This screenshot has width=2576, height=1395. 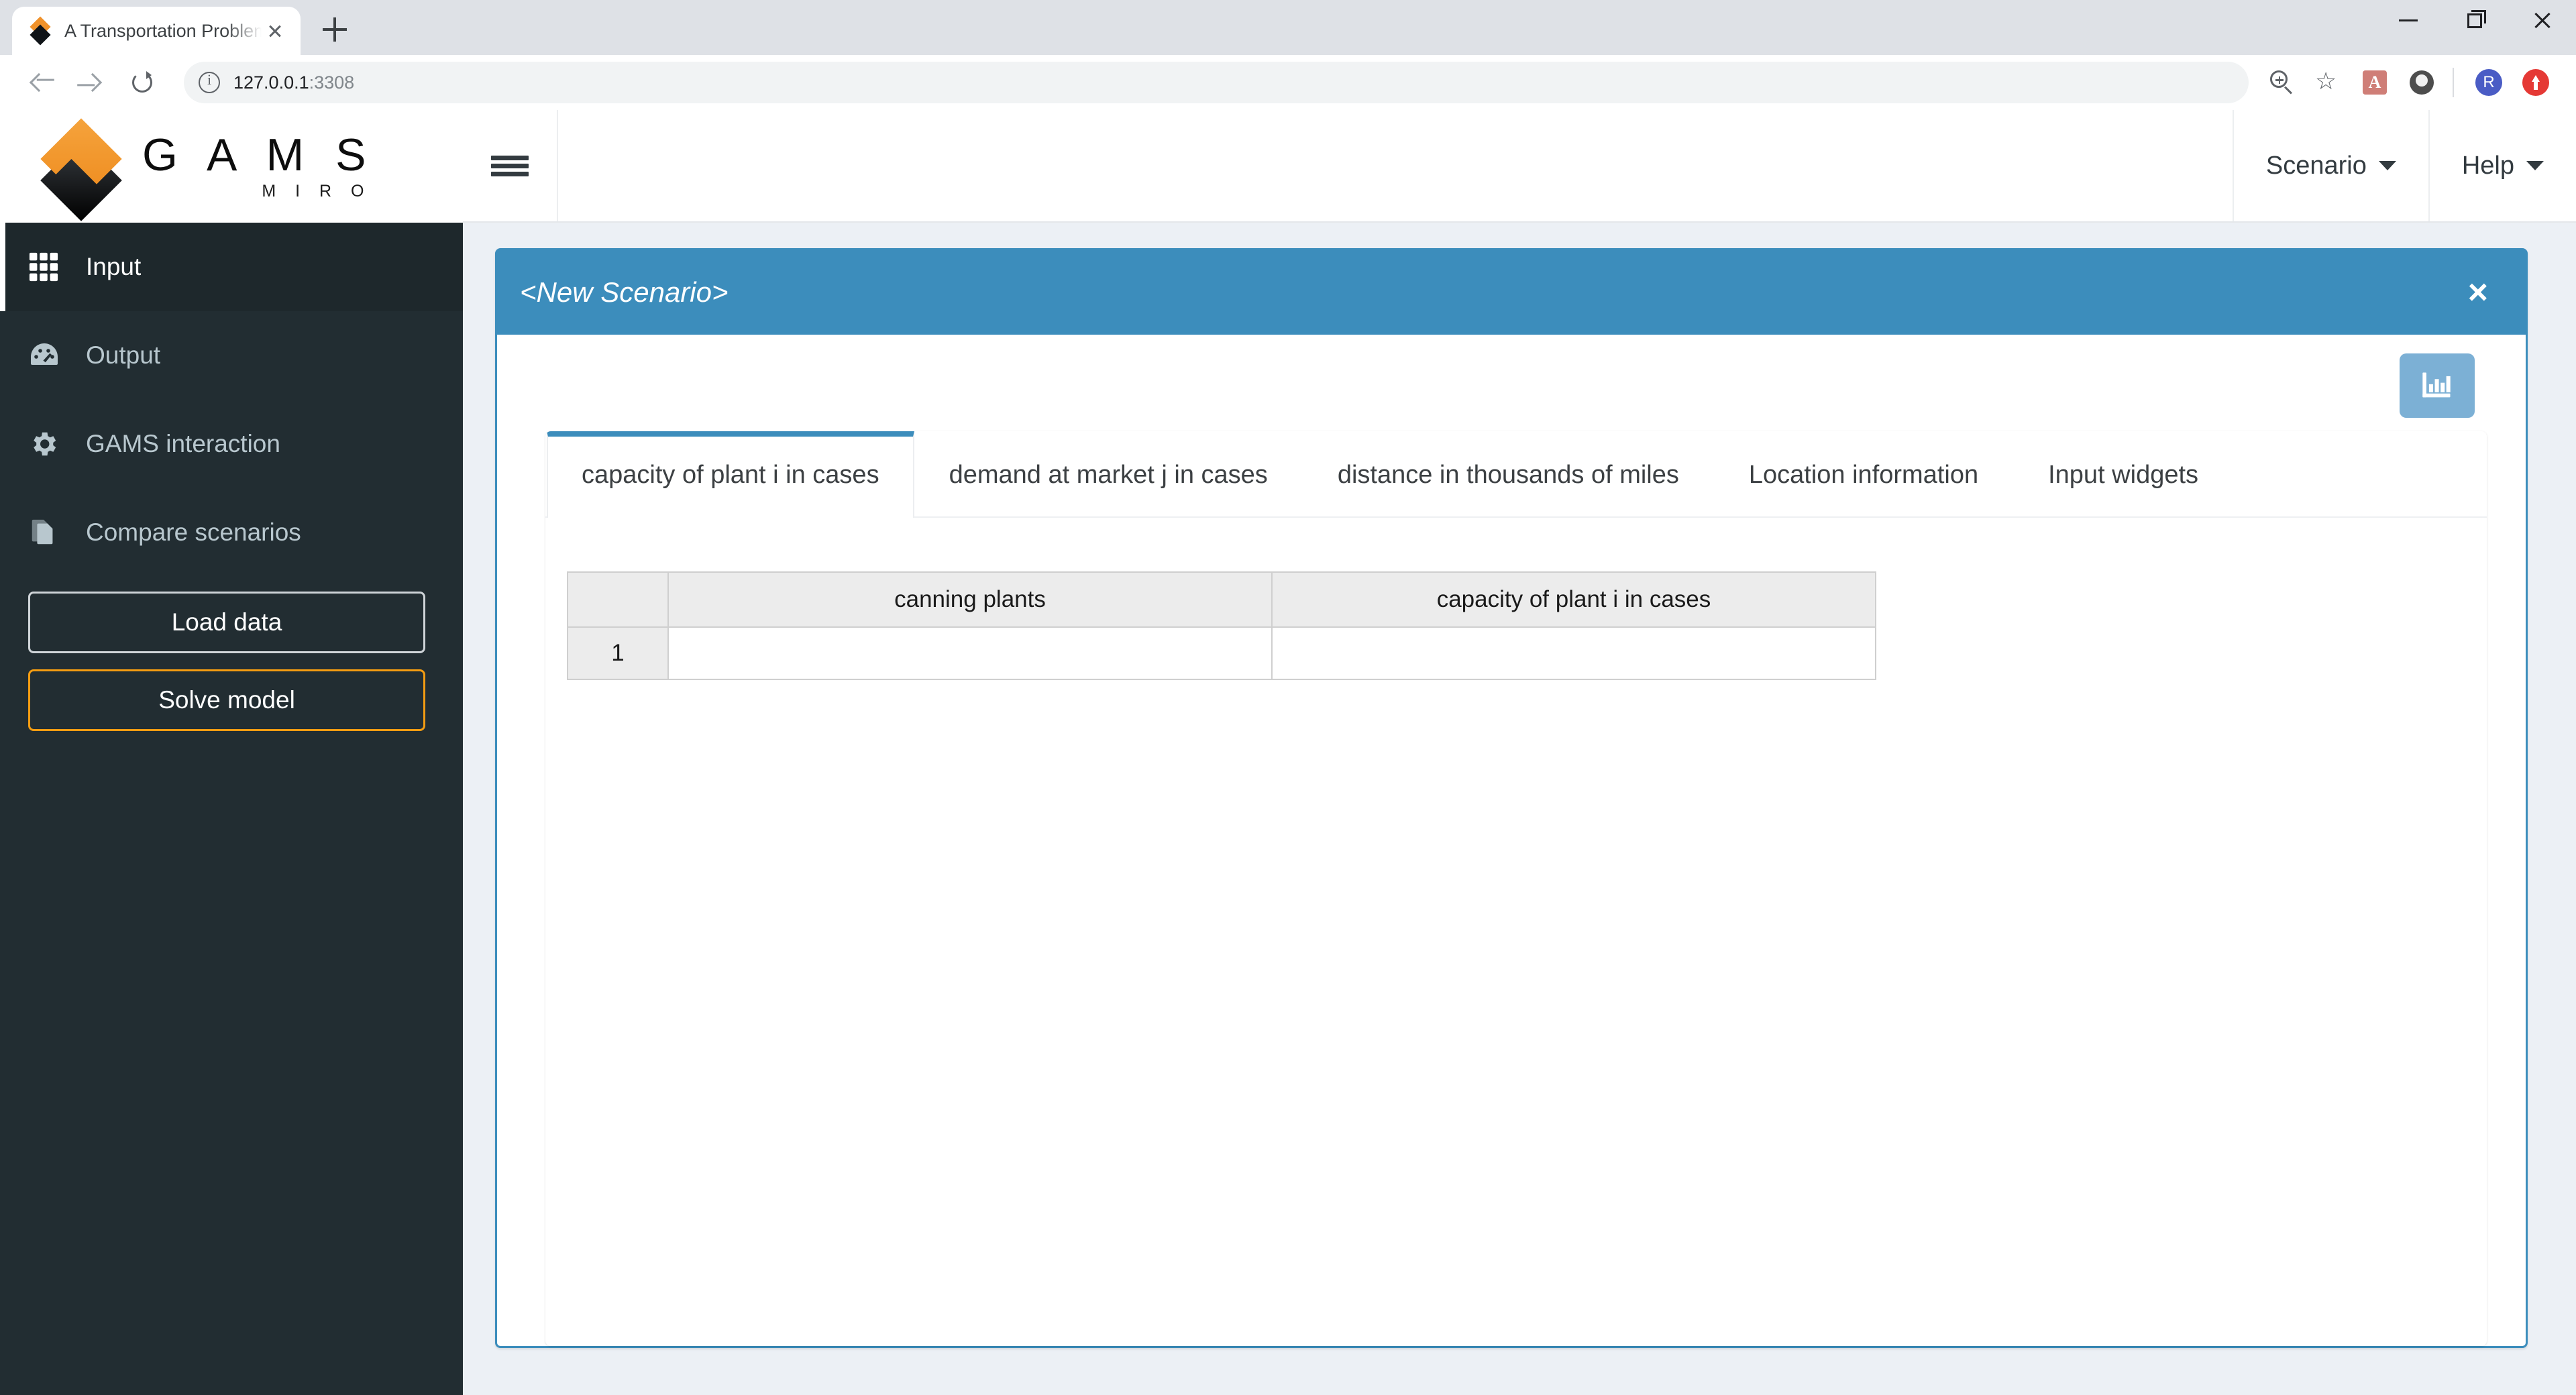 What do you see at coordinates (2437, 385) in the screenshot?
I see `bar-chart-icon` at bounding box center [2437, 385].